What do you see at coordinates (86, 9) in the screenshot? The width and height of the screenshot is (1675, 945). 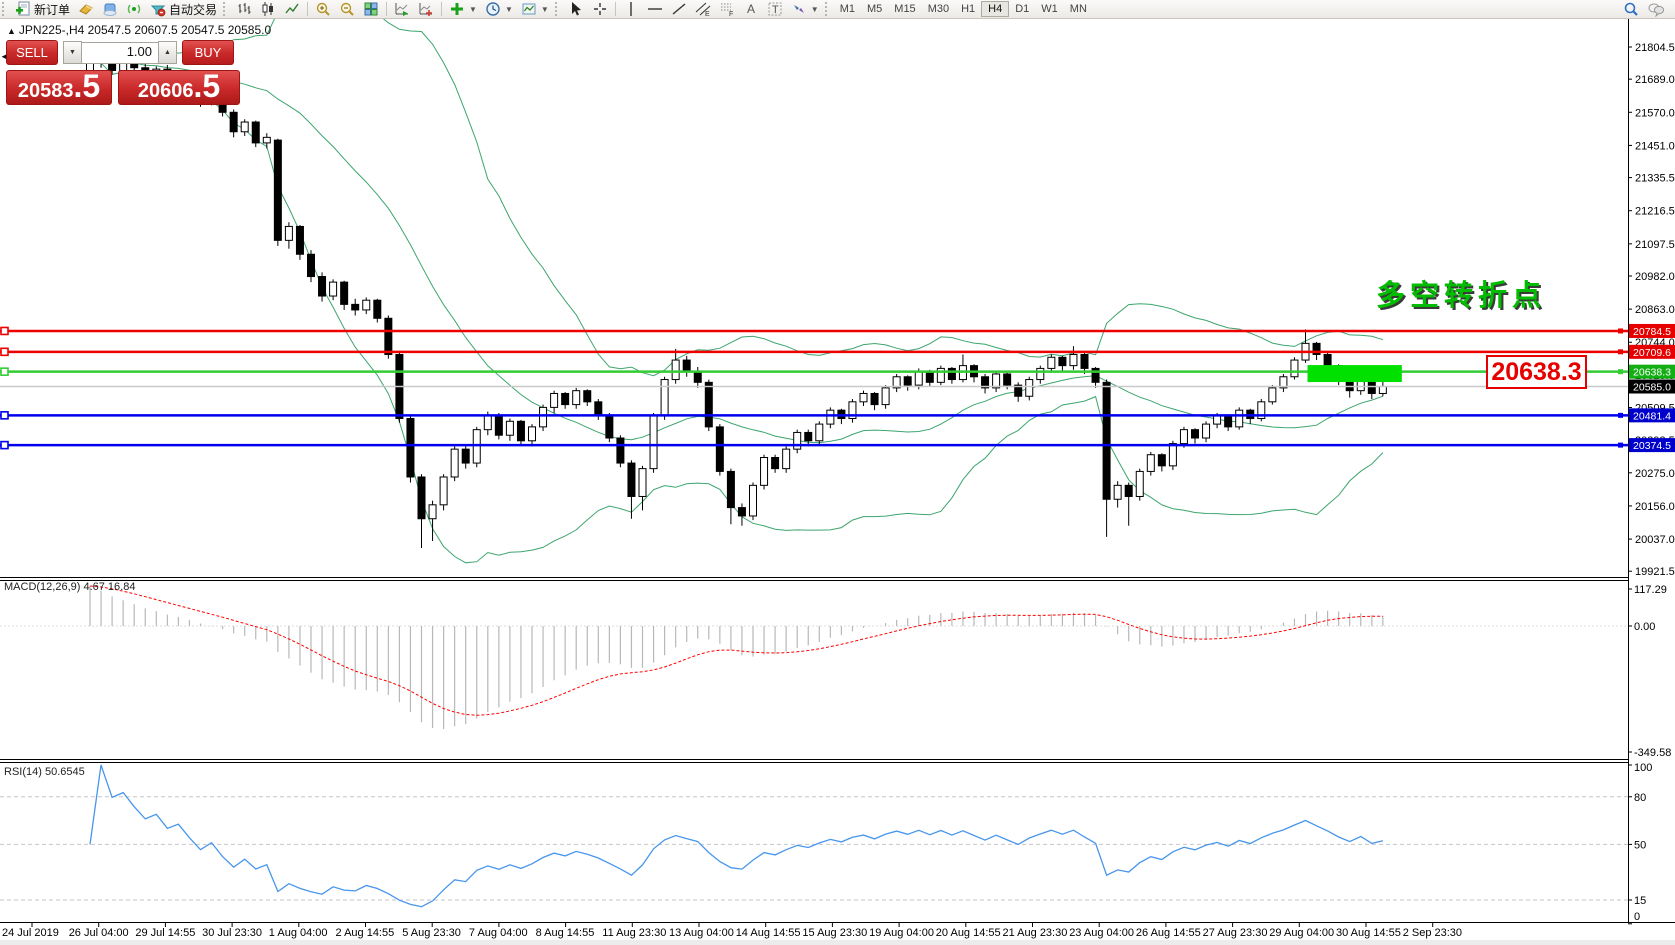 I see `objects-list-button` at bounding box center [86, 9].